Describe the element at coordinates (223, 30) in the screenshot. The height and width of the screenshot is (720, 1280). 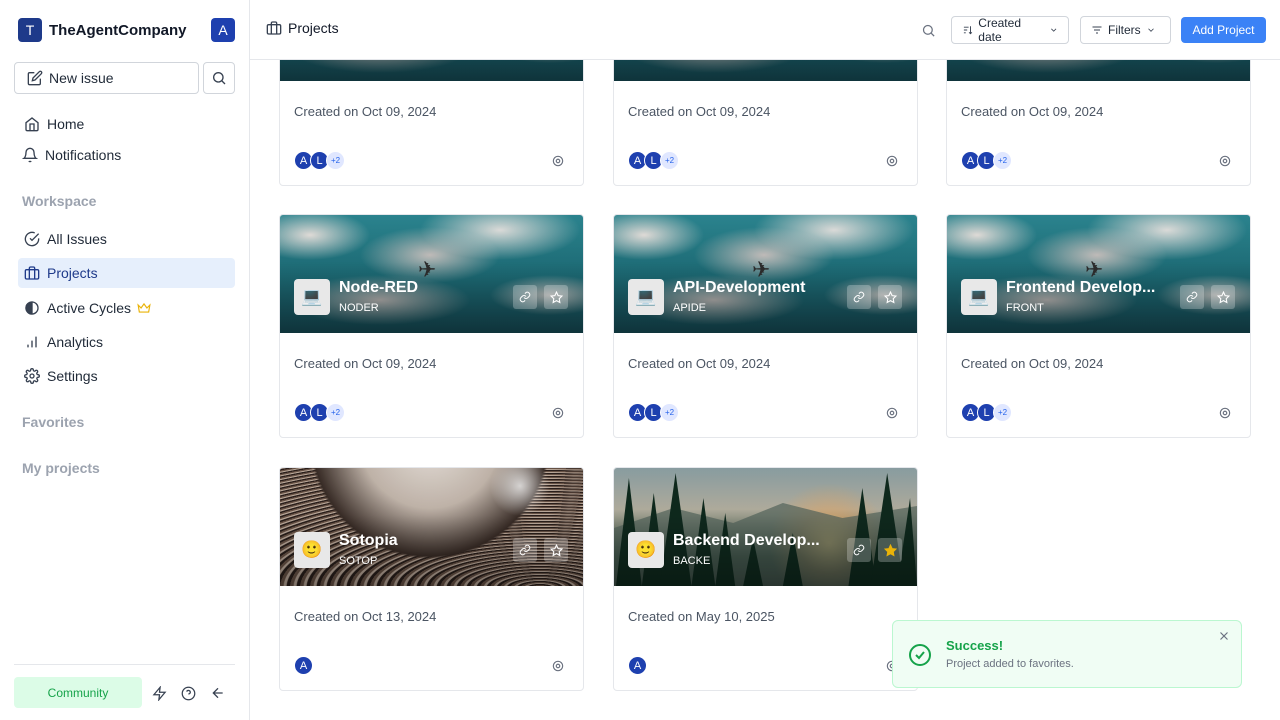
I see `user-avatar: A` at that location.